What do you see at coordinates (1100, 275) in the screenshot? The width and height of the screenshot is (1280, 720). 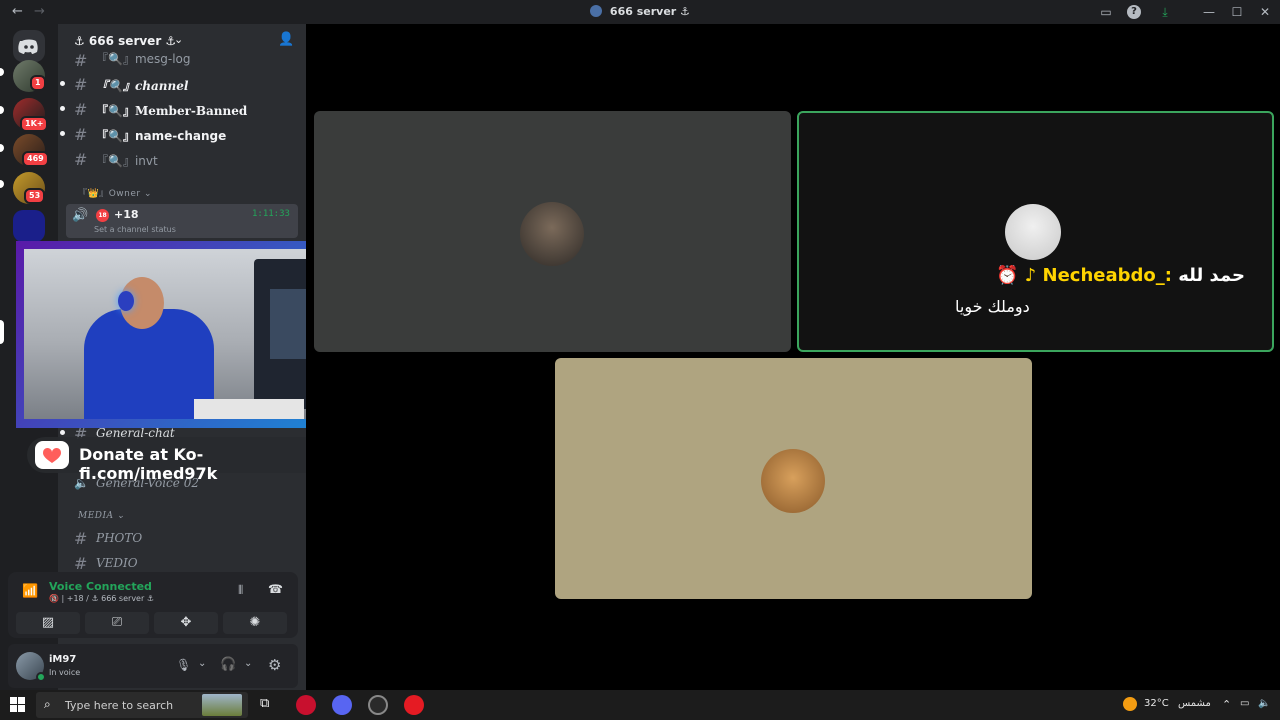 I see `stream-caption: ⏰ ♪ Necheabdo_: حمد لله` at bounding box center [1100, 275].